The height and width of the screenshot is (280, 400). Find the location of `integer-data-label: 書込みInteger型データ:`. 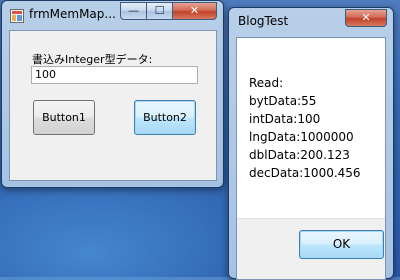

integer-data-label: 書込みInteger型データ: is located at coordinates (92, 59).